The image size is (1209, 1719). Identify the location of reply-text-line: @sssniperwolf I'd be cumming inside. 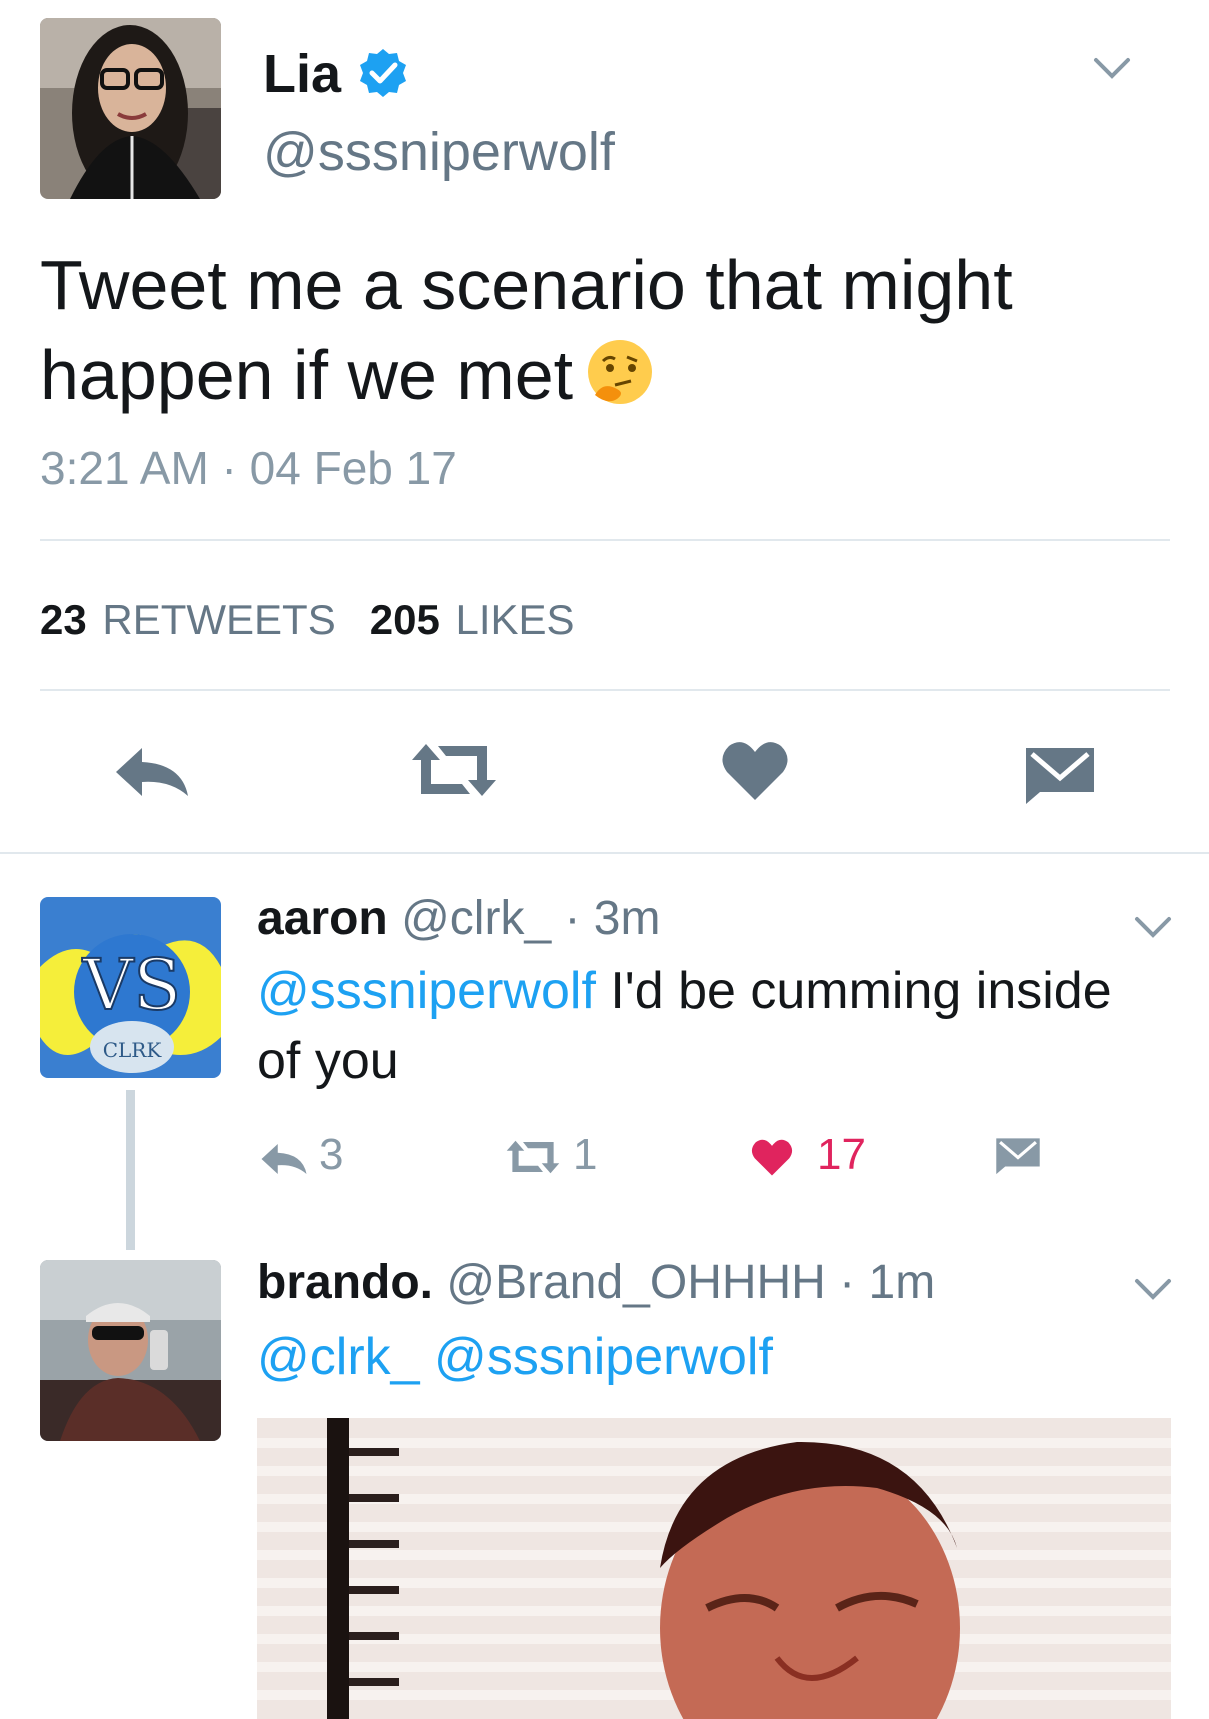
(707, 991).